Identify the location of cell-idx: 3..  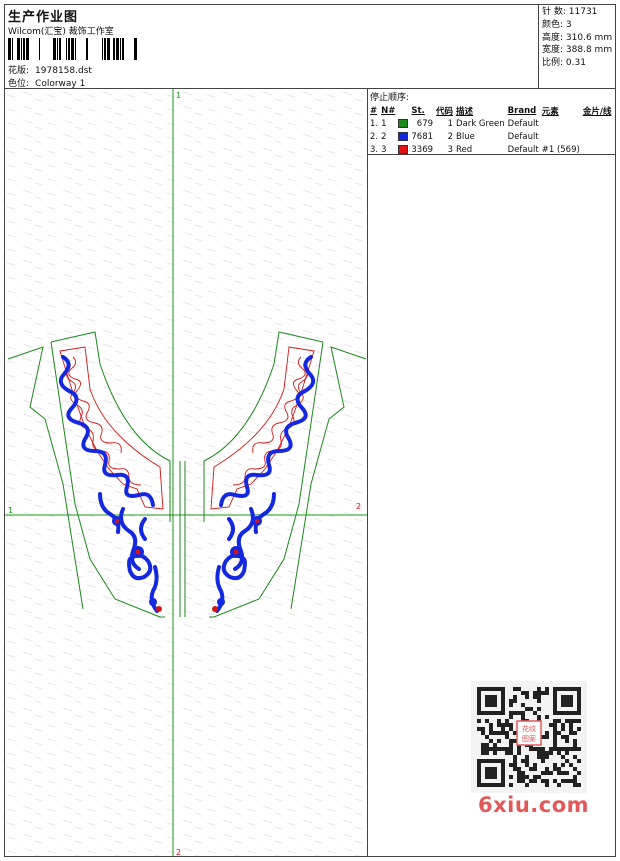
(374, 150).